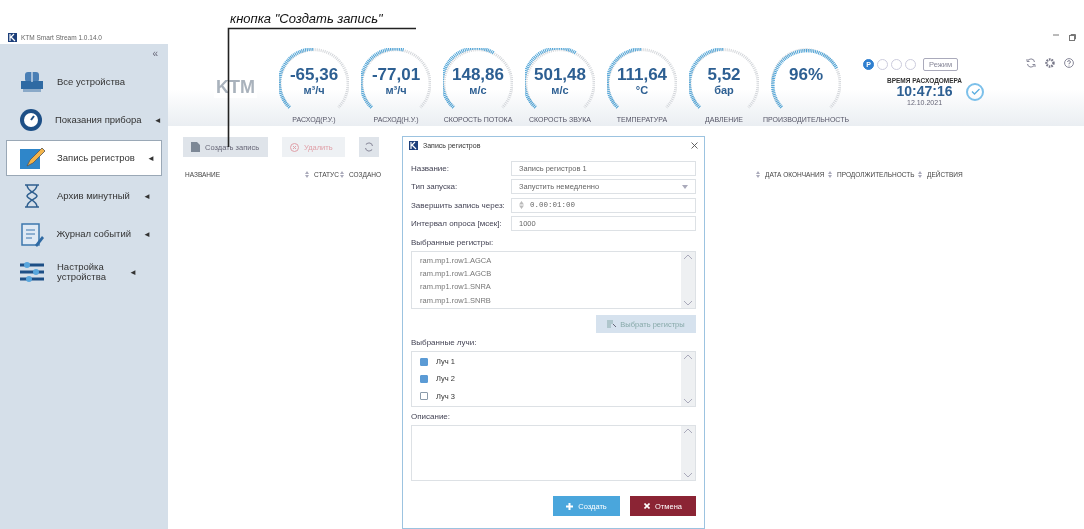 This screenshot has width=1084, height=529. What do you see at coordinates (560, 74) in the screenshot?
I see `gauge-value: 501,48` at bounding box center [560, 74].